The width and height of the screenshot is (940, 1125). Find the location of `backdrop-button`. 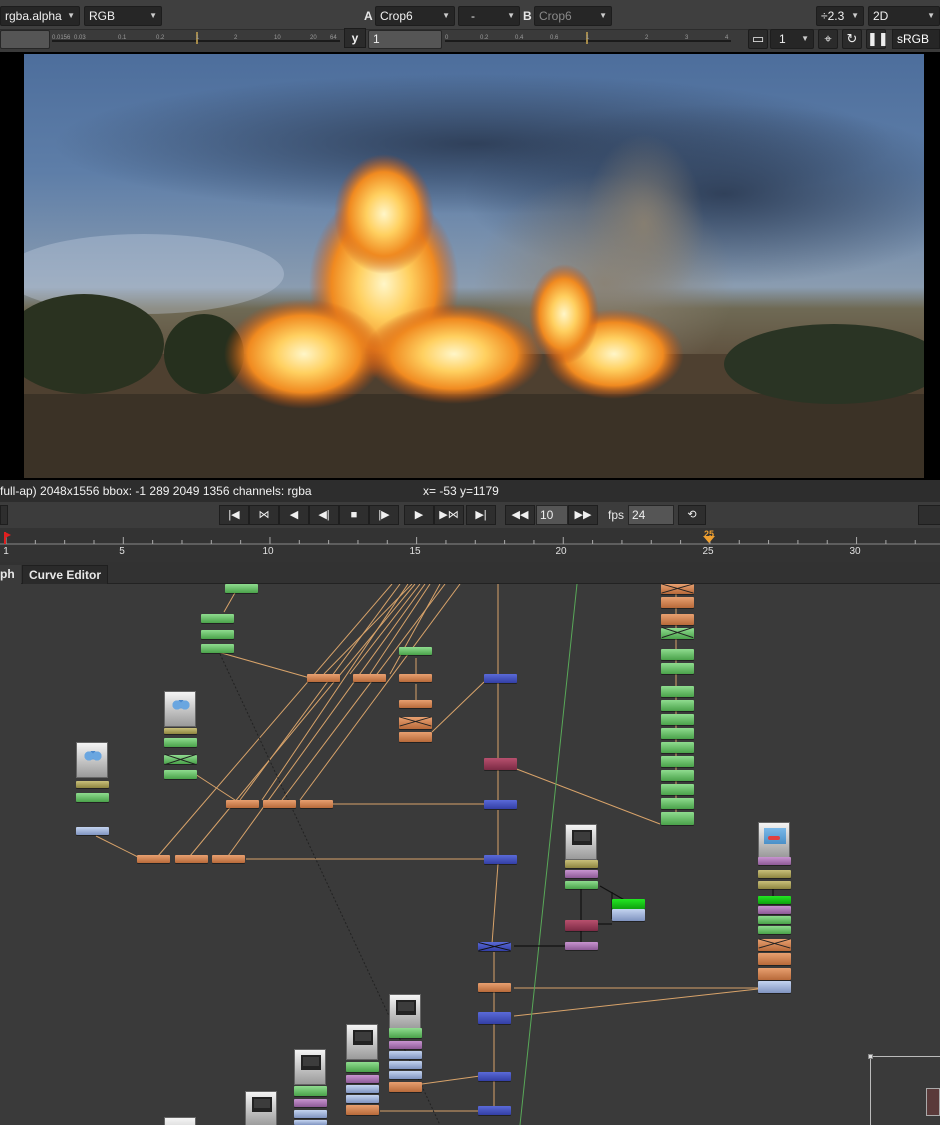

backdrop-button is located at coordinates (933, 1102).